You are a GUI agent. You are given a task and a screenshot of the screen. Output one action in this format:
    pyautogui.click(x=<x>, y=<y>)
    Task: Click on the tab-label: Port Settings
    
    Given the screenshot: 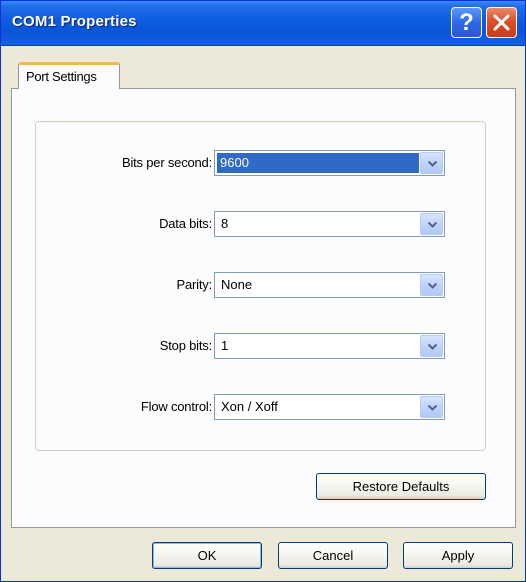 What is the action you would take?
    pyautogui.click(x=61, y=76)
    